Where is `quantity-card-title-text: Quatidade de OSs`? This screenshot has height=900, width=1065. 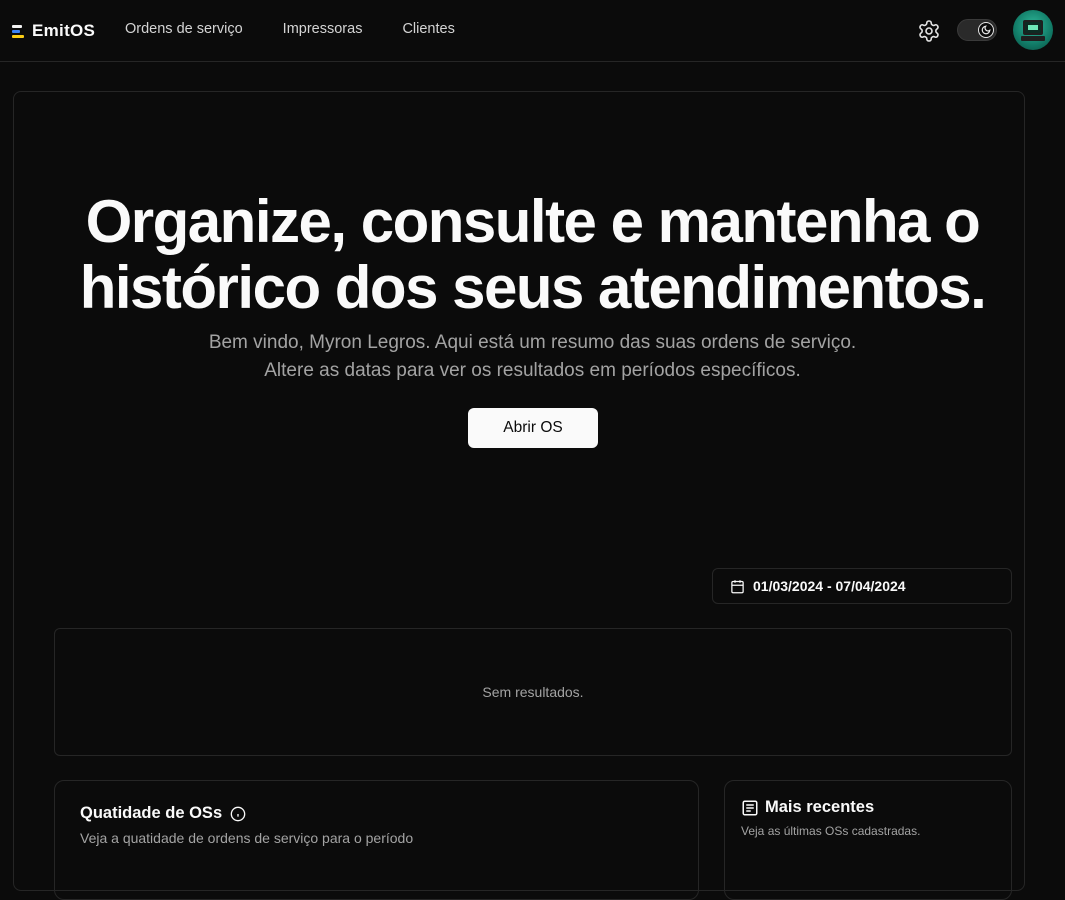 quantity-card-title-text: Quatidade de OSs is located at coordinates (151, 813).